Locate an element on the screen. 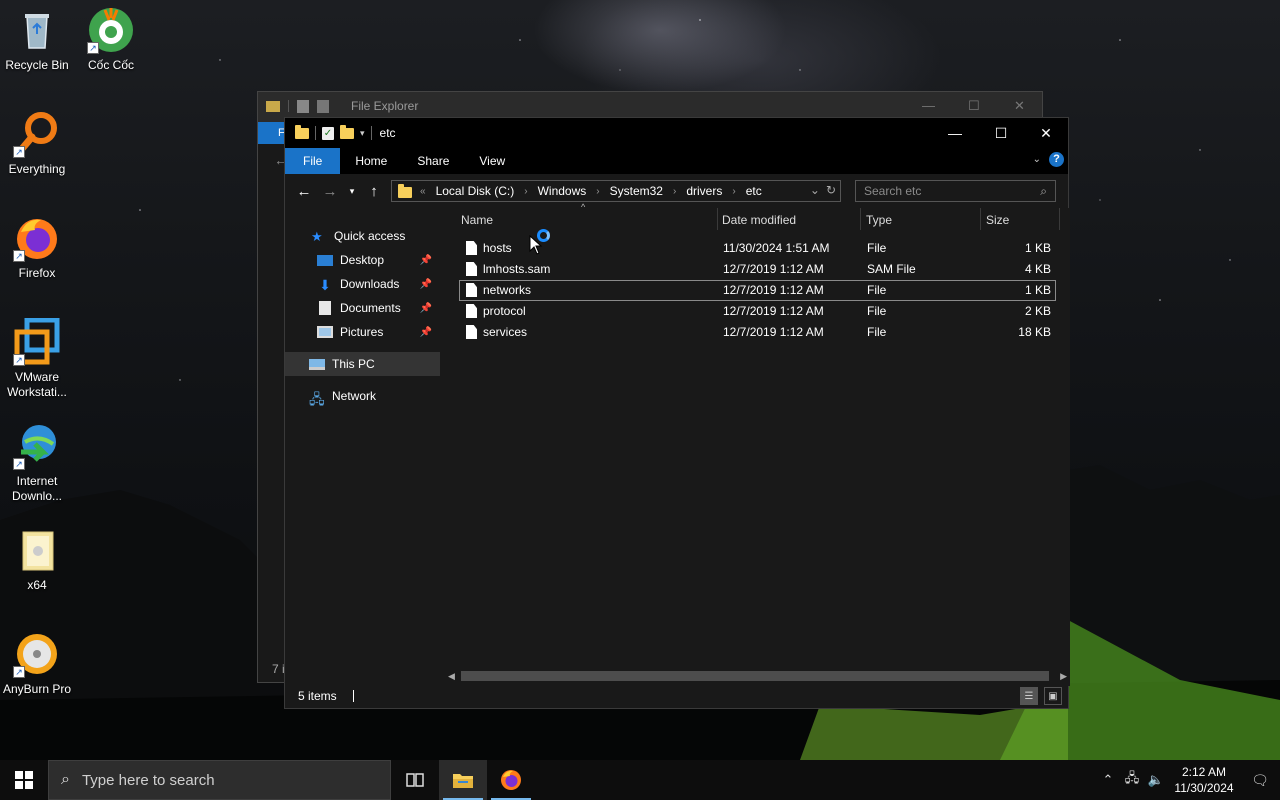  task-view-button is located at coordinates (415, 780).